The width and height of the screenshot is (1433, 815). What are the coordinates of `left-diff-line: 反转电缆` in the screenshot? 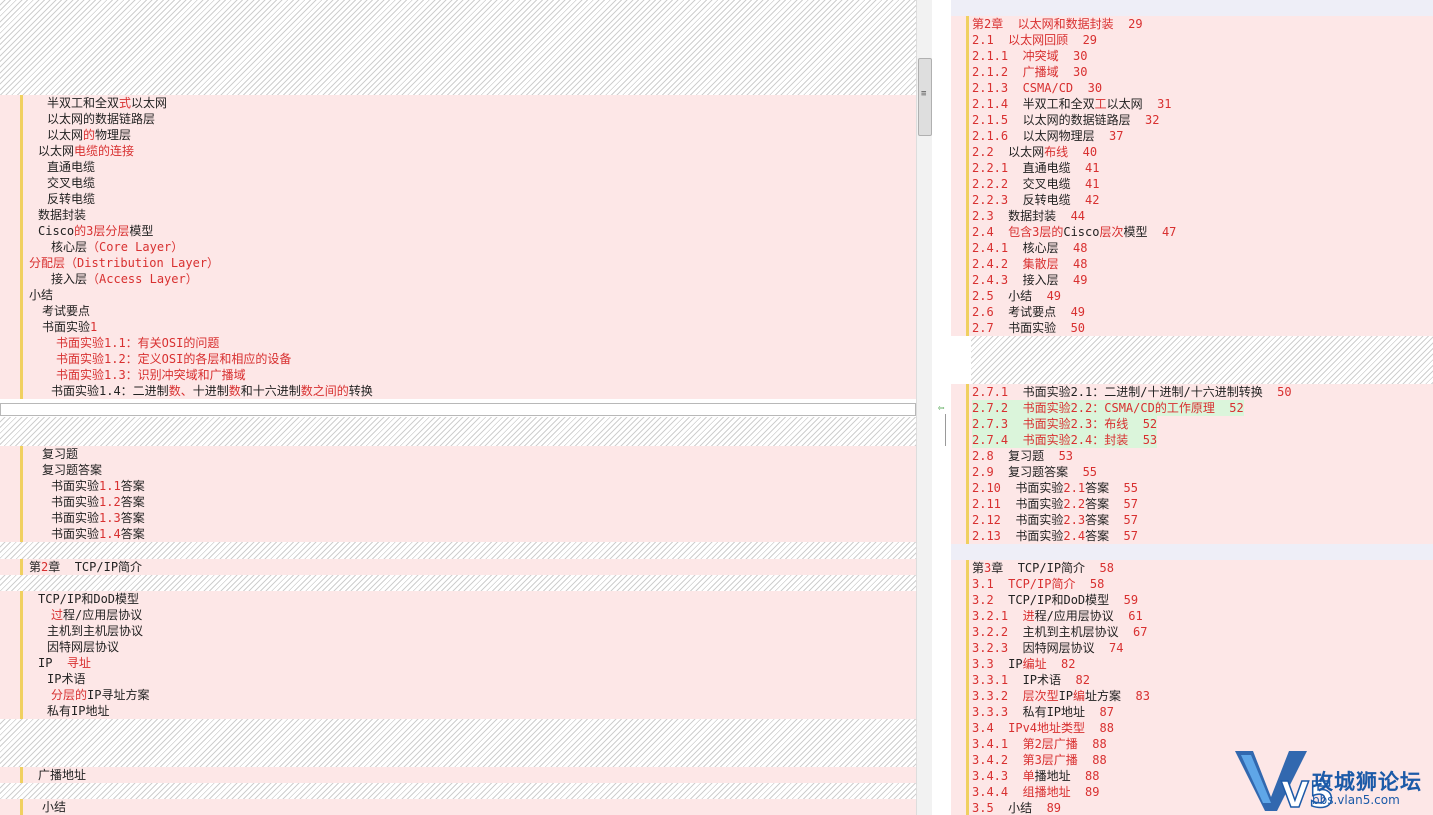 It's located at (458, 199).